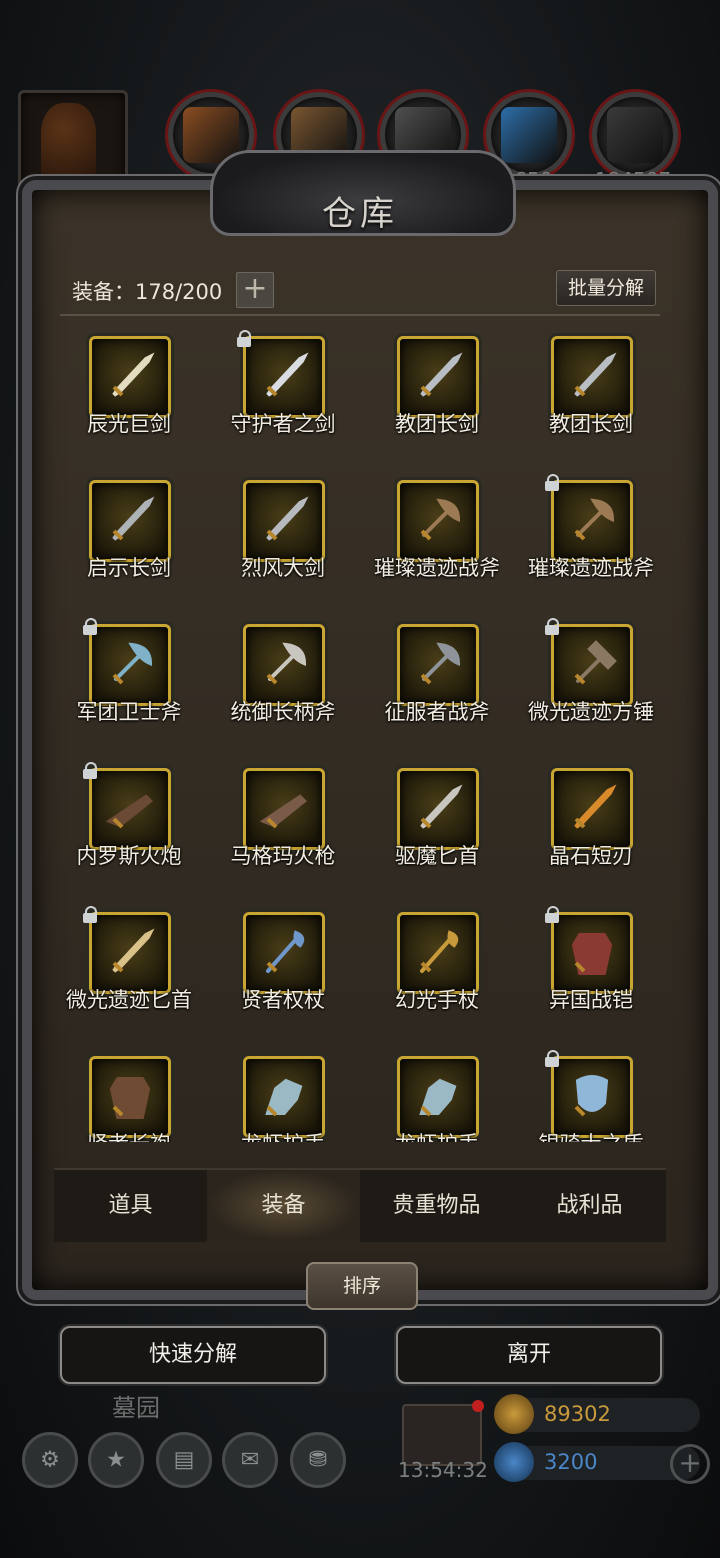 This screenshot has width=720, height=1558. What do you see at coordinates (514, 1462) in the screenshot?
I see `gem-icon` at bounding box center [514, 1462].